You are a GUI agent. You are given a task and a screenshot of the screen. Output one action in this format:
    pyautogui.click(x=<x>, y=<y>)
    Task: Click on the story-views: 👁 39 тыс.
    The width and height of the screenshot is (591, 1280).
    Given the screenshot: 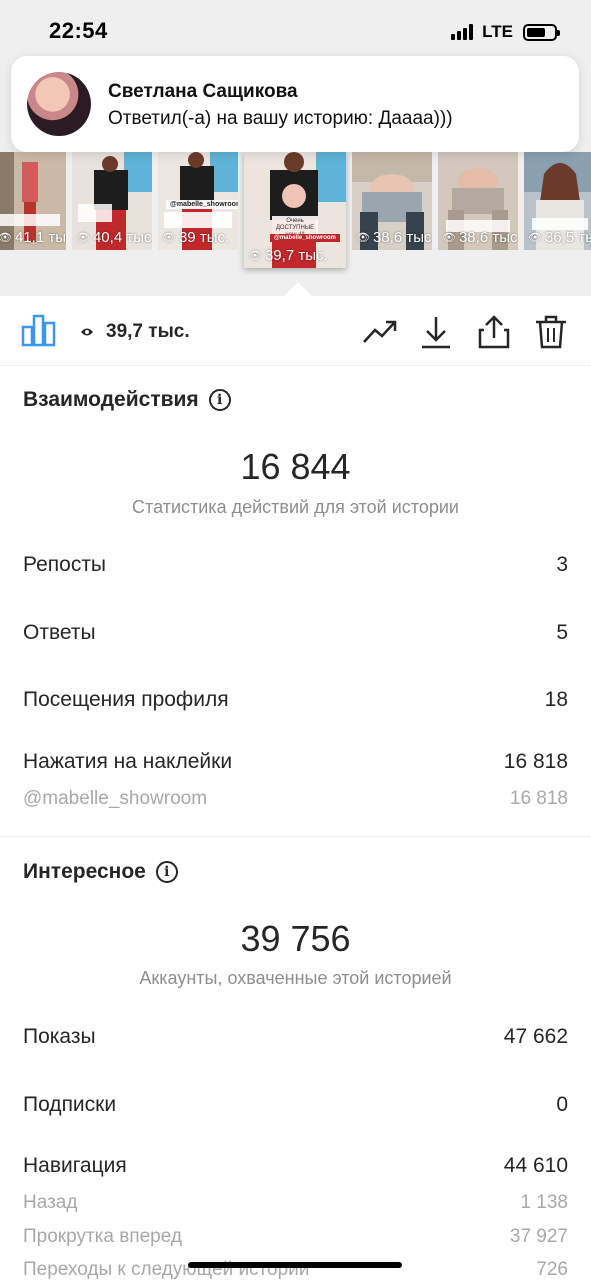 What is the action you would take?
    pyautogui.click(x=196, y=237)
    